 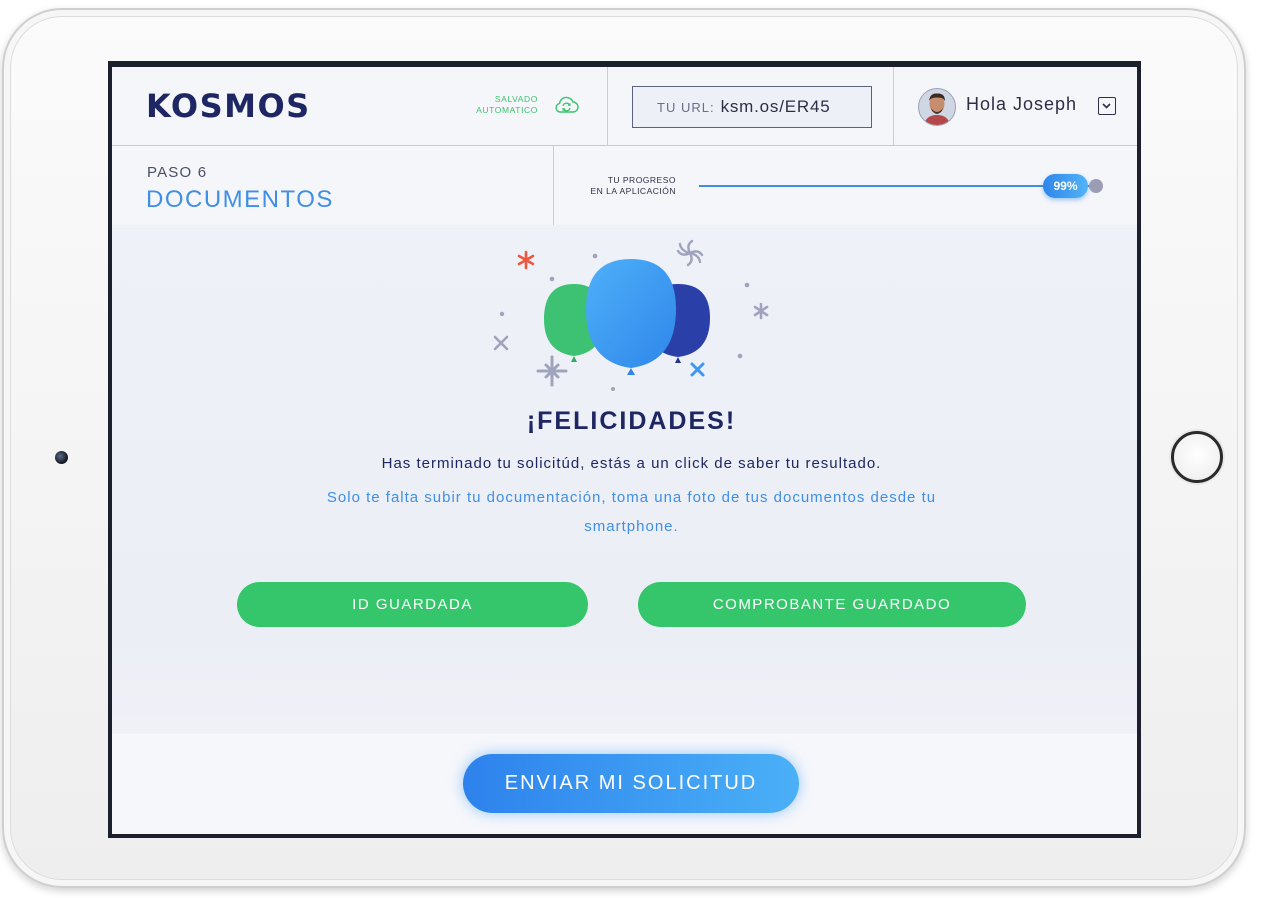 I want to click on avatar-image, so click(x=937, y=107).